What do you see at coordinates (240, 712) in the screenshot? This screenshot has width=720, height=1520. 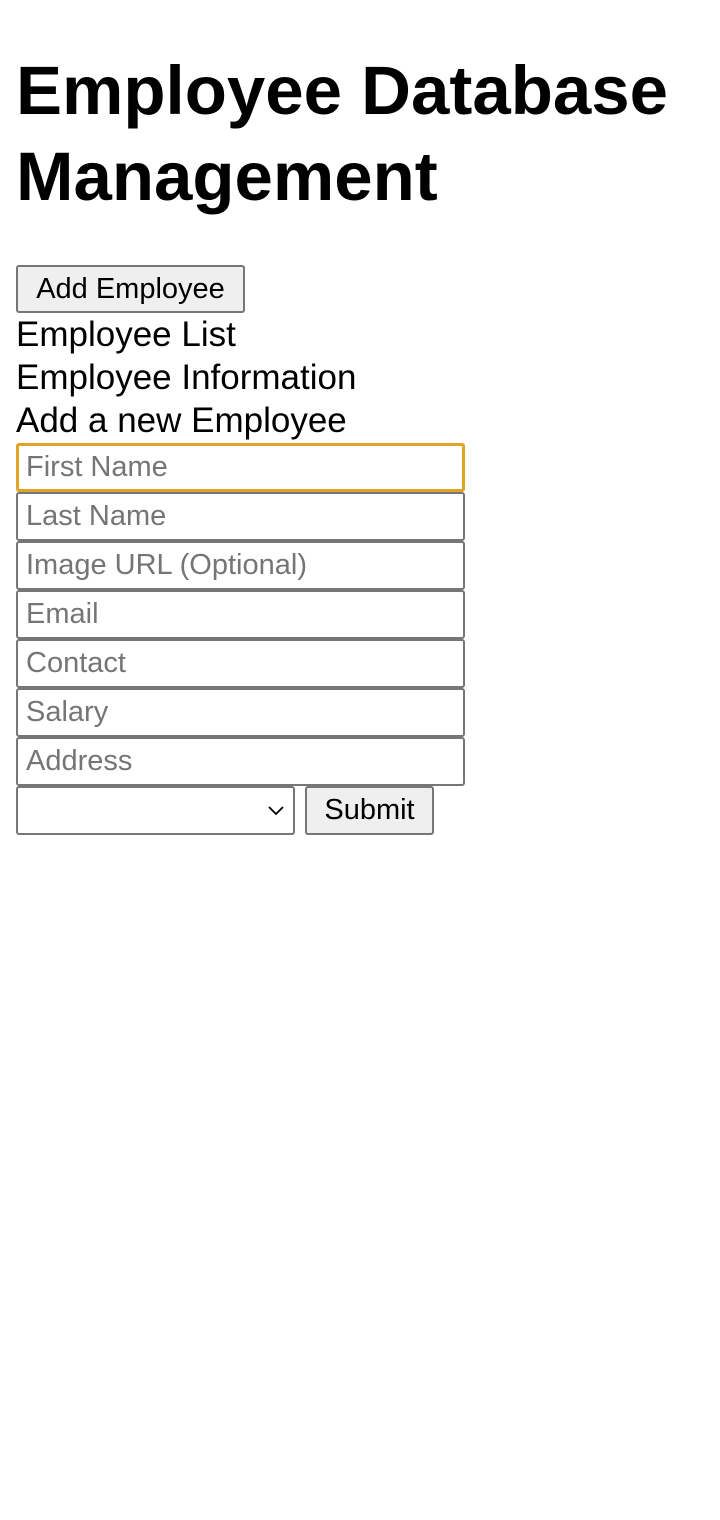 I see `salary-input` at bounding box center [240, 712].